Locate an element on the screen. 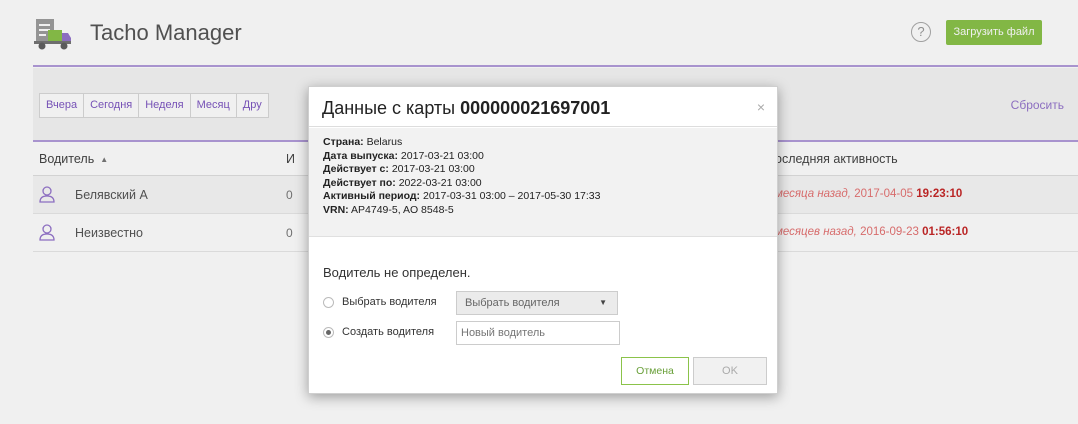  info-value: Belarus is located at coordinates (384, 142).